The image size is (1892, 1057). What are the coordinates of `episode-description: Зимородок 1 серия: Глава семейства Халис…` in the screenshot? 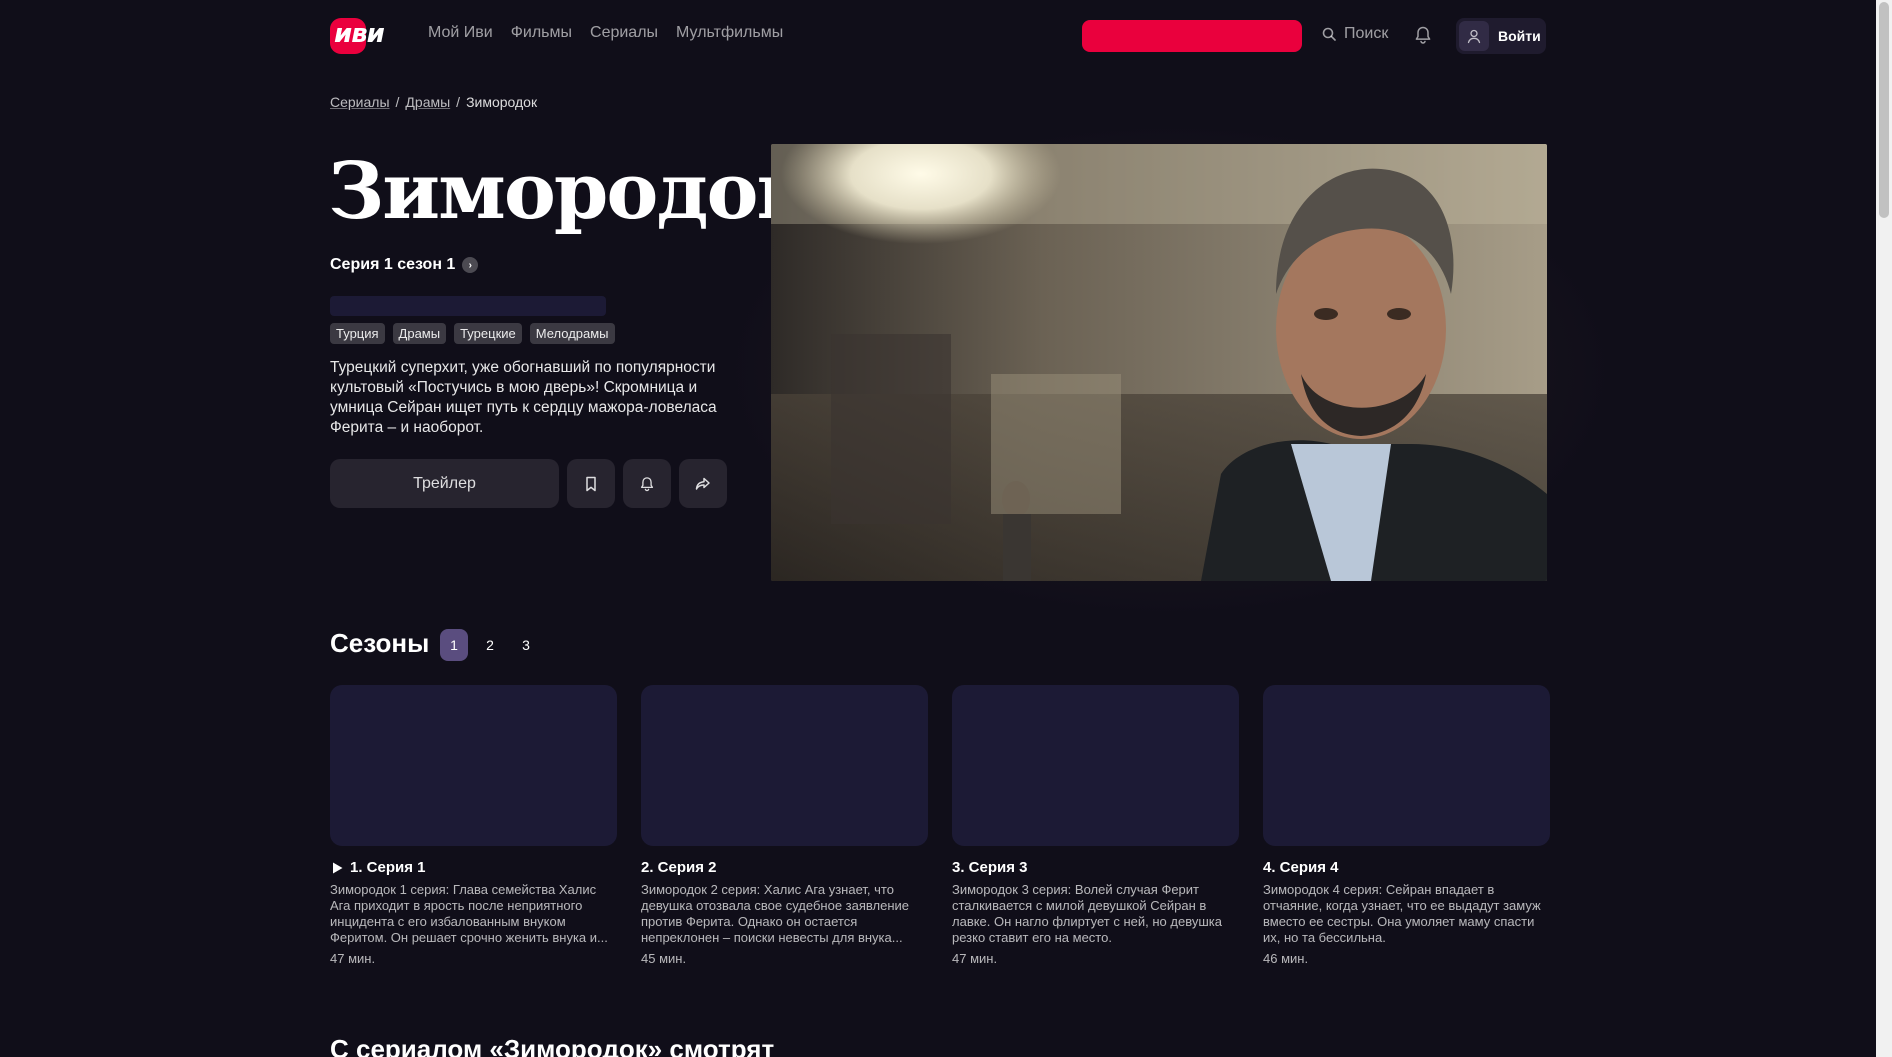 It's located at (469, 913).